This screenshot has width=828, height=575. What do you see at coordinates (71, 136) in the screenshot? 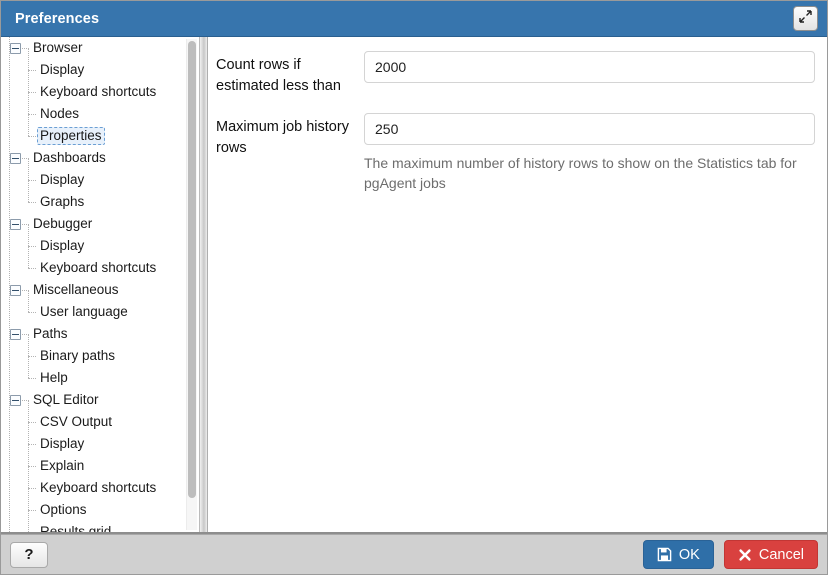
I see `tree-item-label: Properties` at bounding box center [71, 136].